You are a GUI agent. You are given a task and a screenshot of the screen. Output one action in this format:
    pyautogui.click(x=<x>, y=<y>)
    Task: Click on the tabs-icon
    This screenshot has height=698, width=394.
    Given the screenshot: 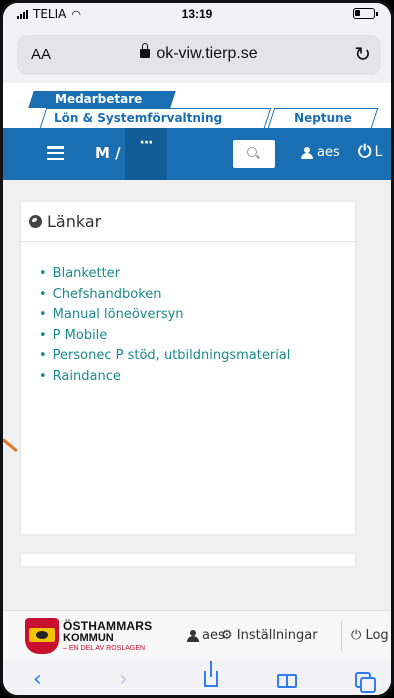 What is the action you would take?
    pyautogui.click(x=365, y=682)
    